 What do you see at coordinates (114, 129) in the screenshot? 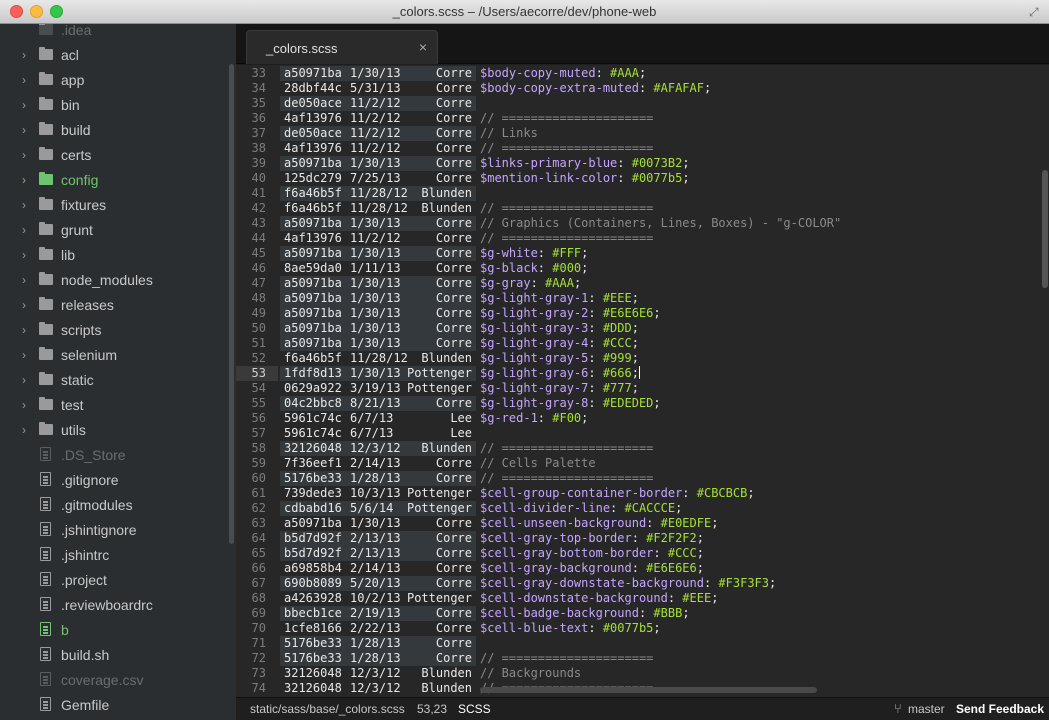
I see `sidebar-item: › build` at bounding box center [114, 129].